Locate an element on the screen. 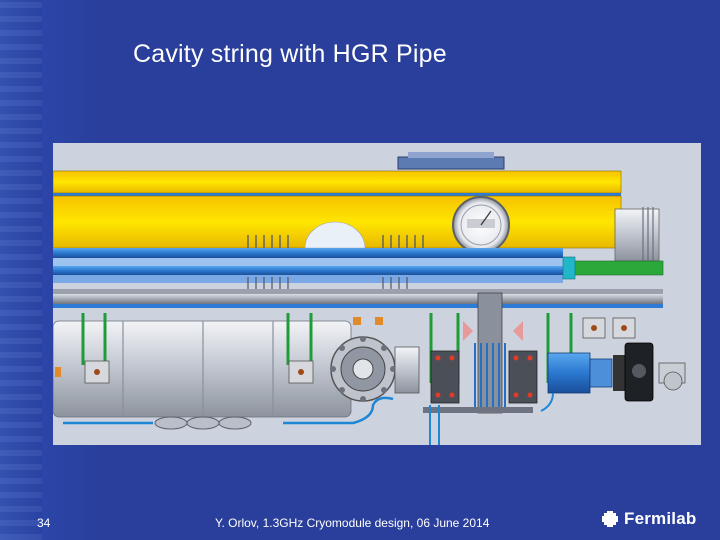  decorative-stripe-band is located at coordinates (21, 270).